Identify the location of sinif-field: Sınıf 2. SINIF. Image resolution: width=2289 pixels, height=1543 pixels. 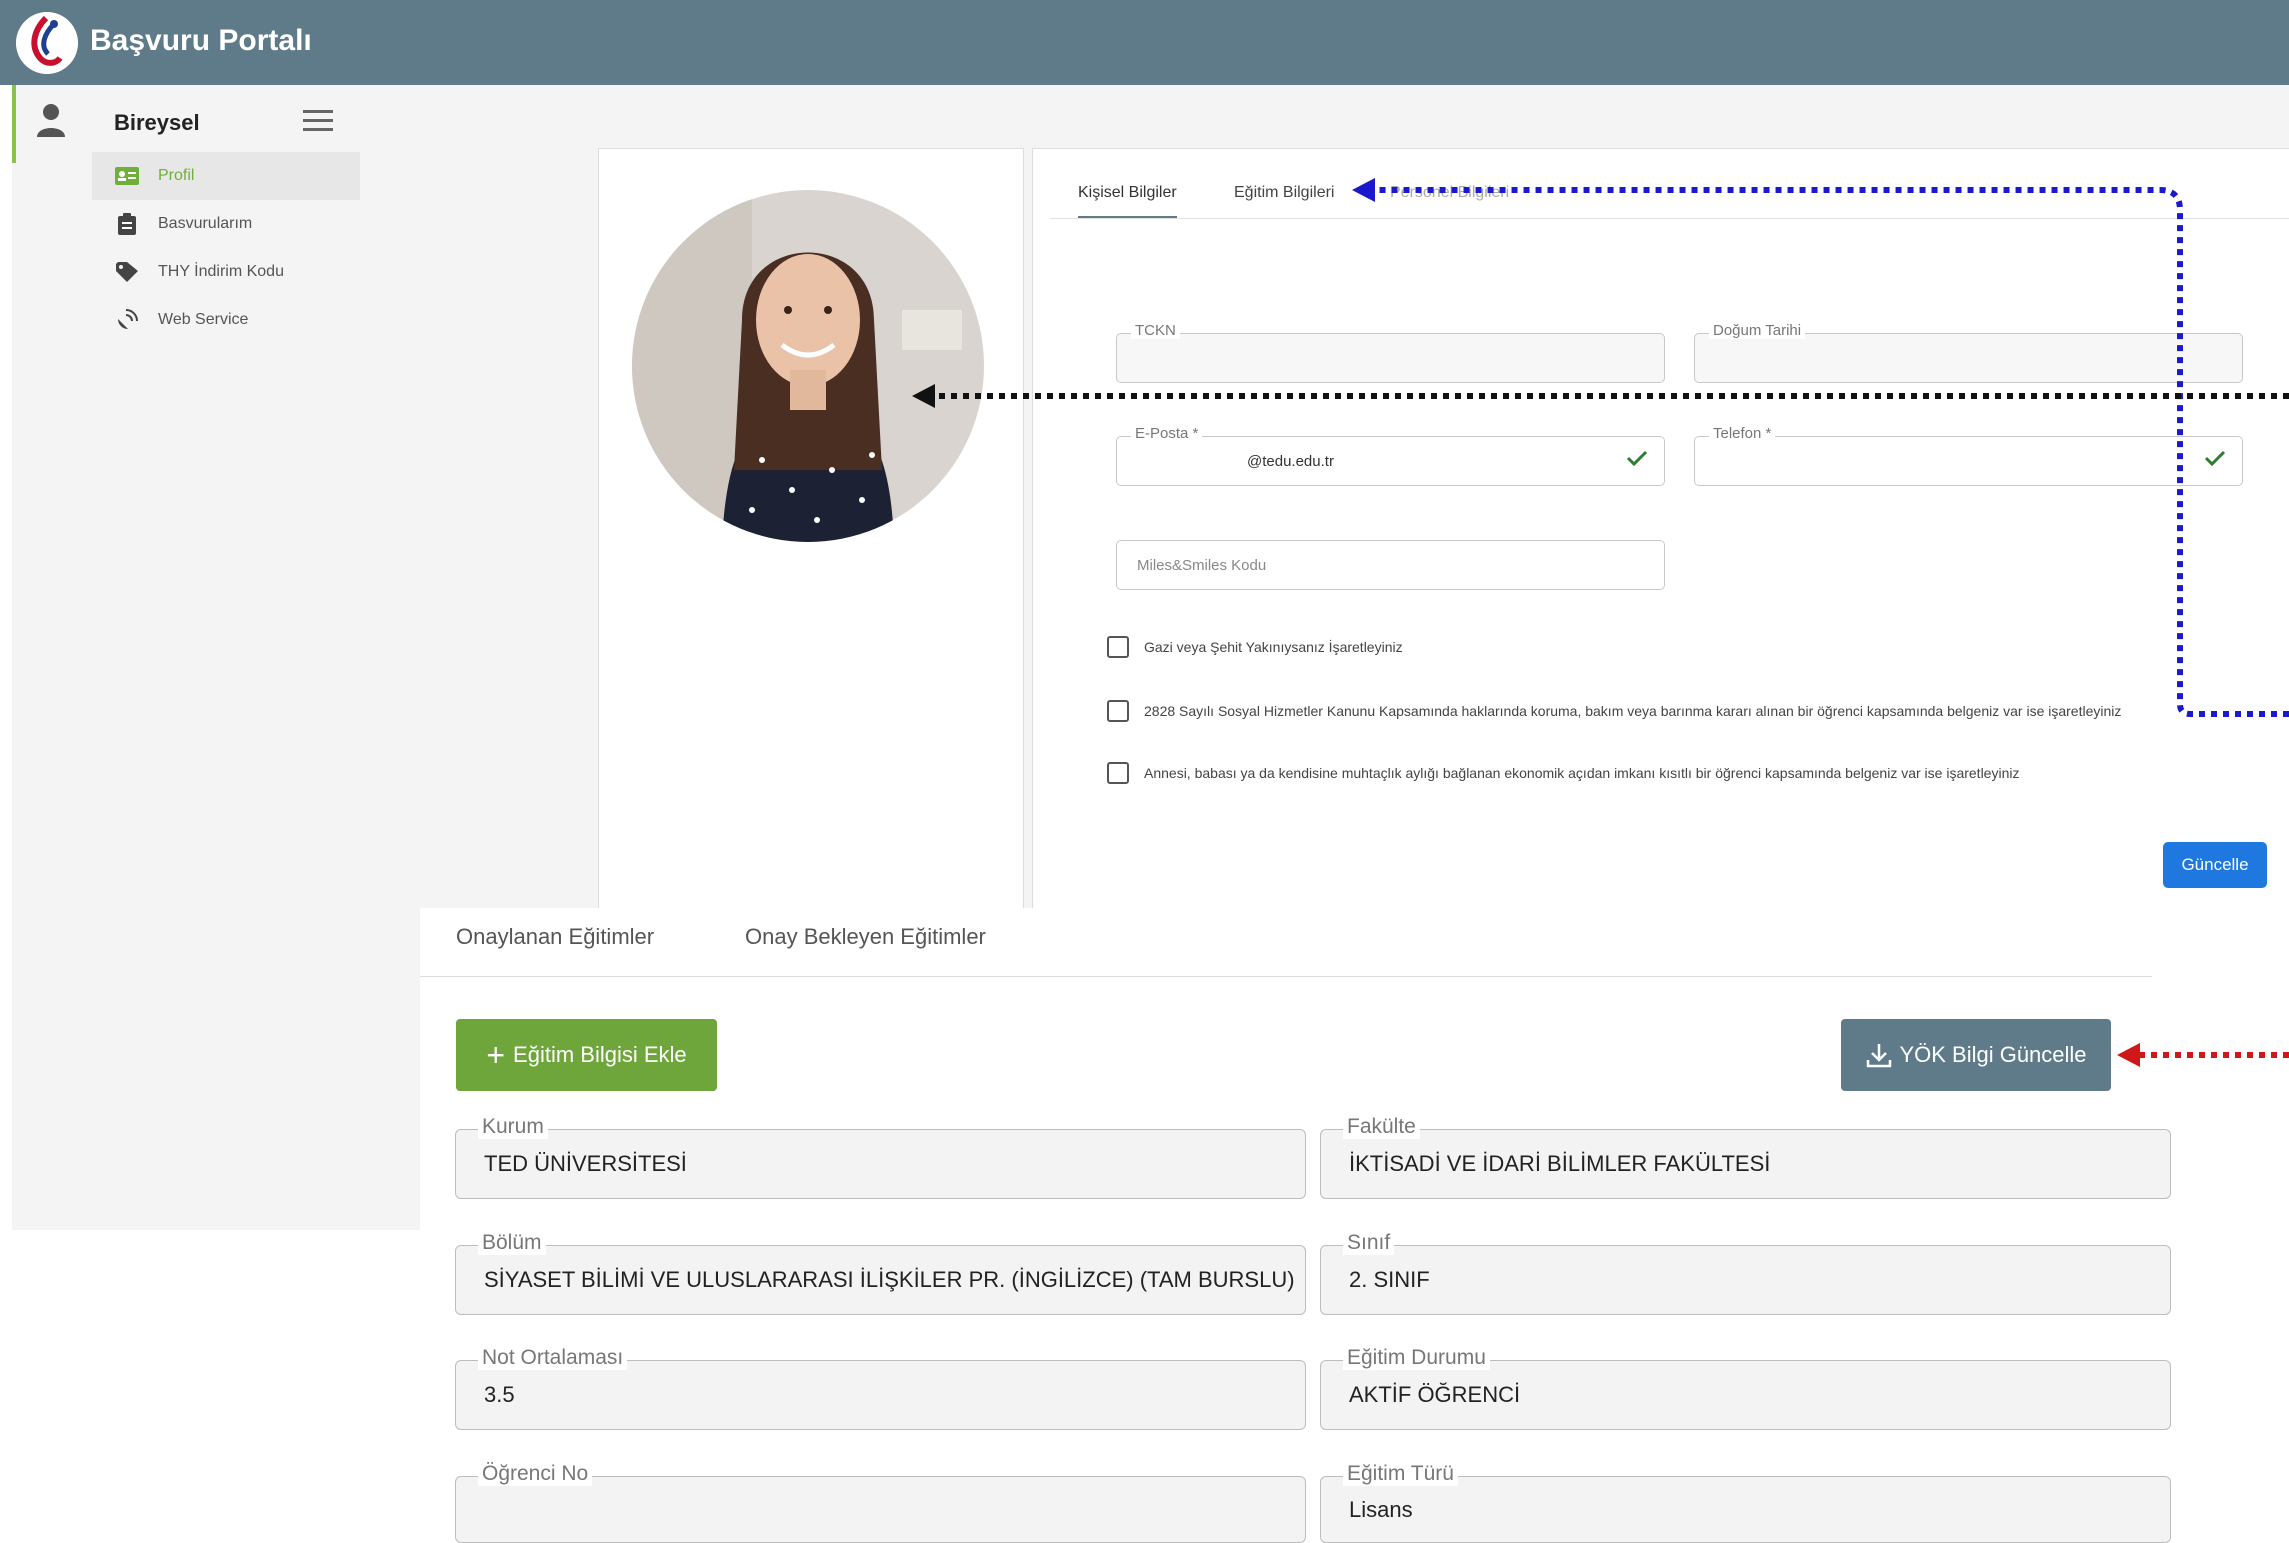
(1745, 1273).